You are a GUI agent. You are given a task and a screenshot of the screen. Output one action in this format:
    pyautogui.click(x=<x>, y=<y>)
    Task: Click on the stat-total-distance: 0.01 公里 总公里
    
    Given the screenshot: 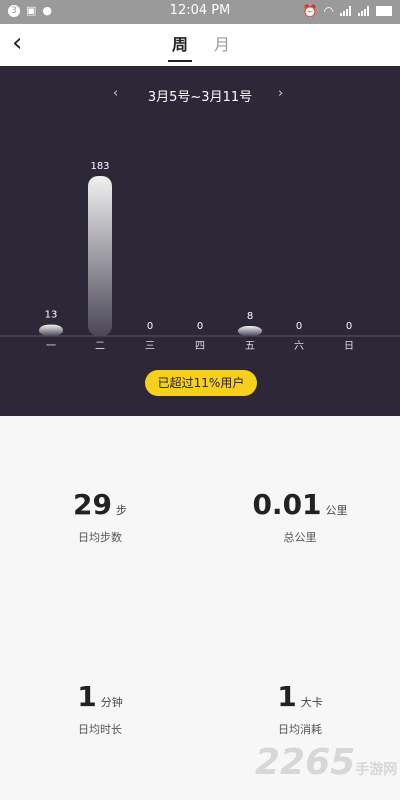 What is the action you would take?
    pyautogui.click(x=300, y=516)
    